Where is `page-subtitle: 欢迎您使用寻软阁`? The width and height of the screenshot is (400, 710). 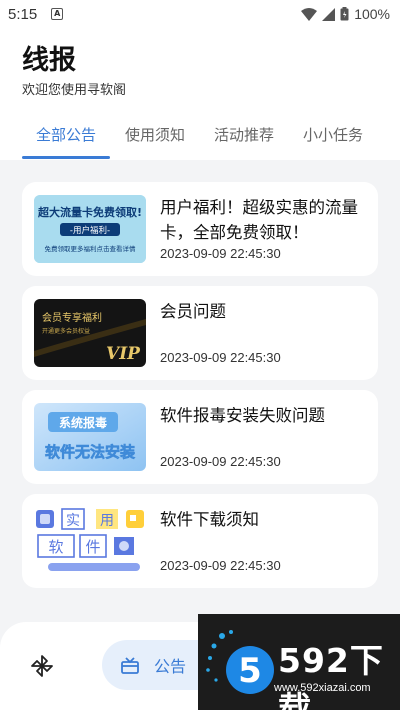
page-subtitle: 欢迎您使用寻软阁 is located at coordinates (74, 90).